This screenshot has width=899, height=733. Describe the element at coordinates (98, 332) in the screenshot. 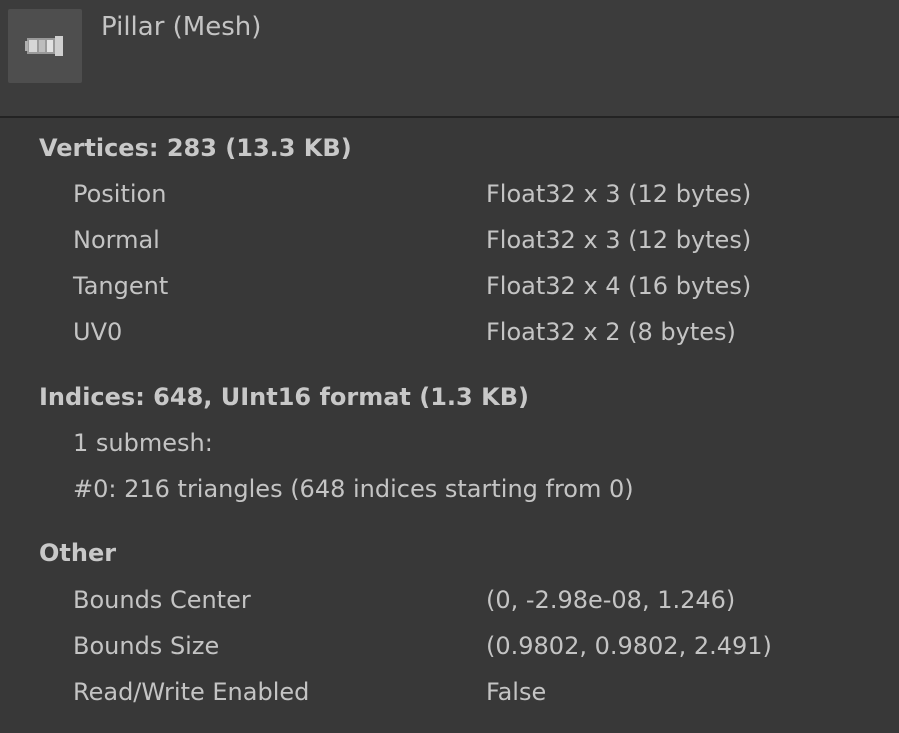

I see `vertex-attr-label-uv0: UV0` at that location.